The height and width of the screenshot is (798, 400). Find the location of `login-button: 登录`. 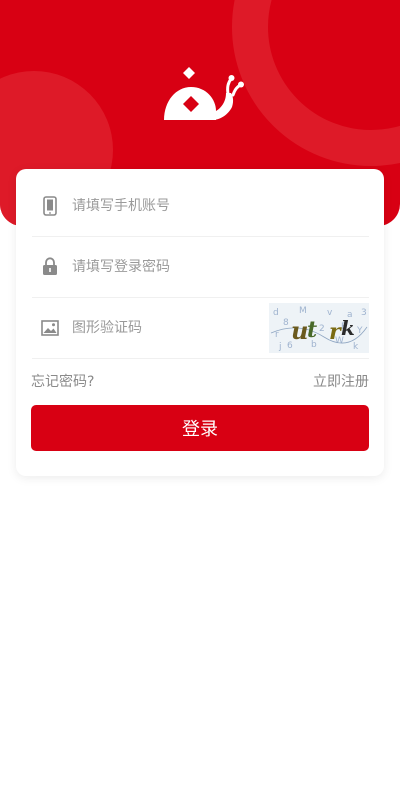

login-button: 登录 is located at coordinates (200, 428).